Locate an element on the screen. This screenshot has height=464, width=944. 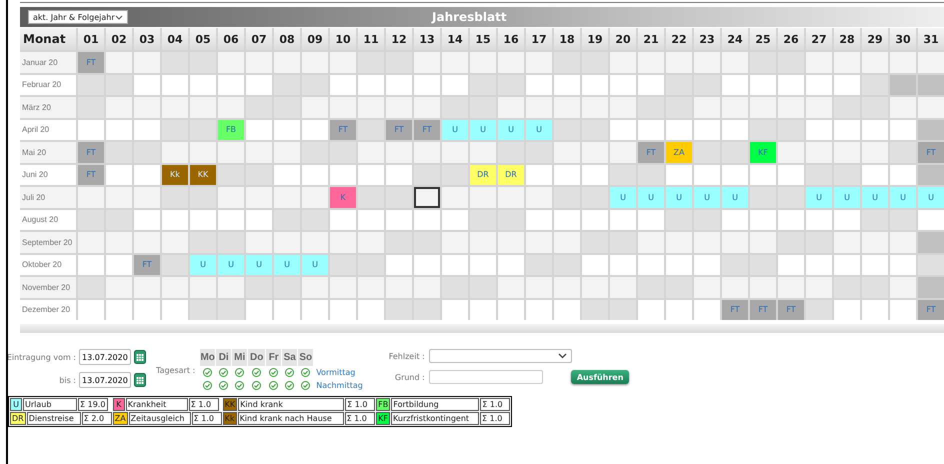
to-date-field: 13.07.2020 is located at coordinates (105, 380).